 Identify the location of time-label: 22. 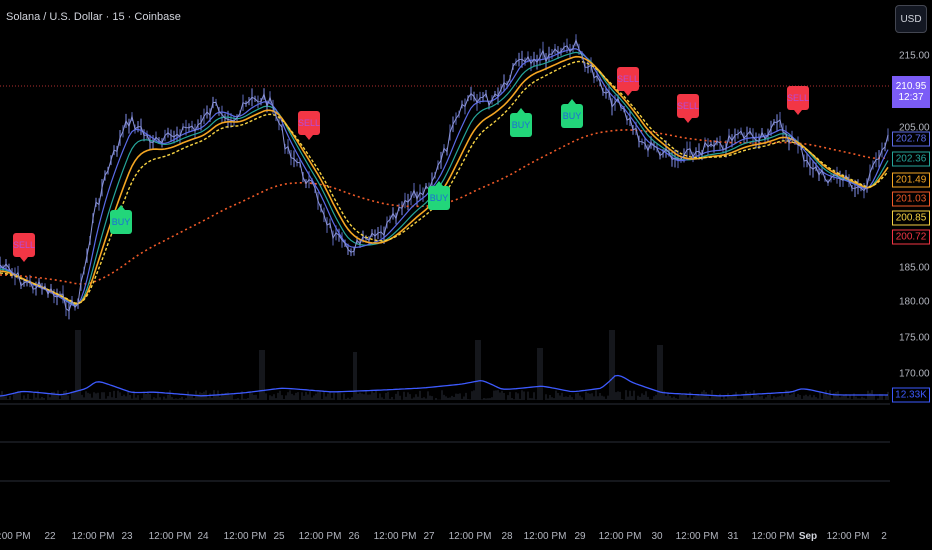
(50, 536).